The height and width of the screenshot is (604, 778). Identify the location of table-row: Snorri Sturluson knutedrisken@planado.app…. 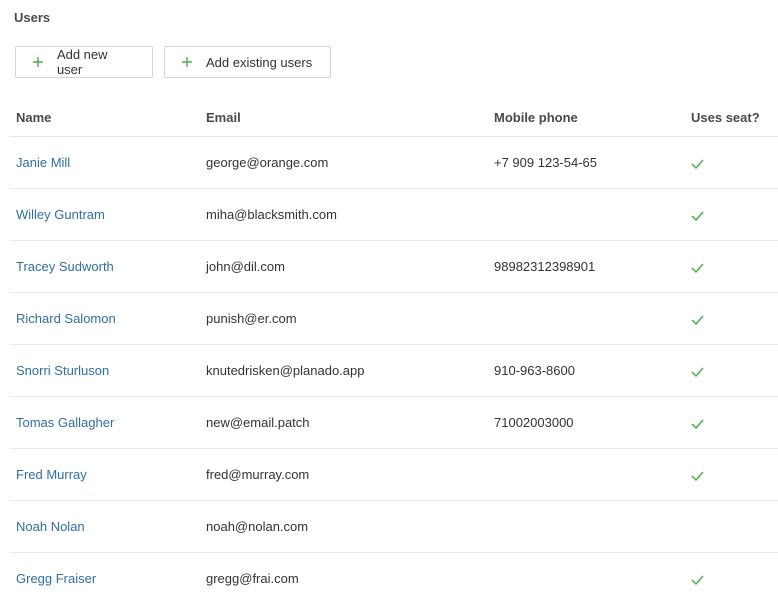
(394, 371).